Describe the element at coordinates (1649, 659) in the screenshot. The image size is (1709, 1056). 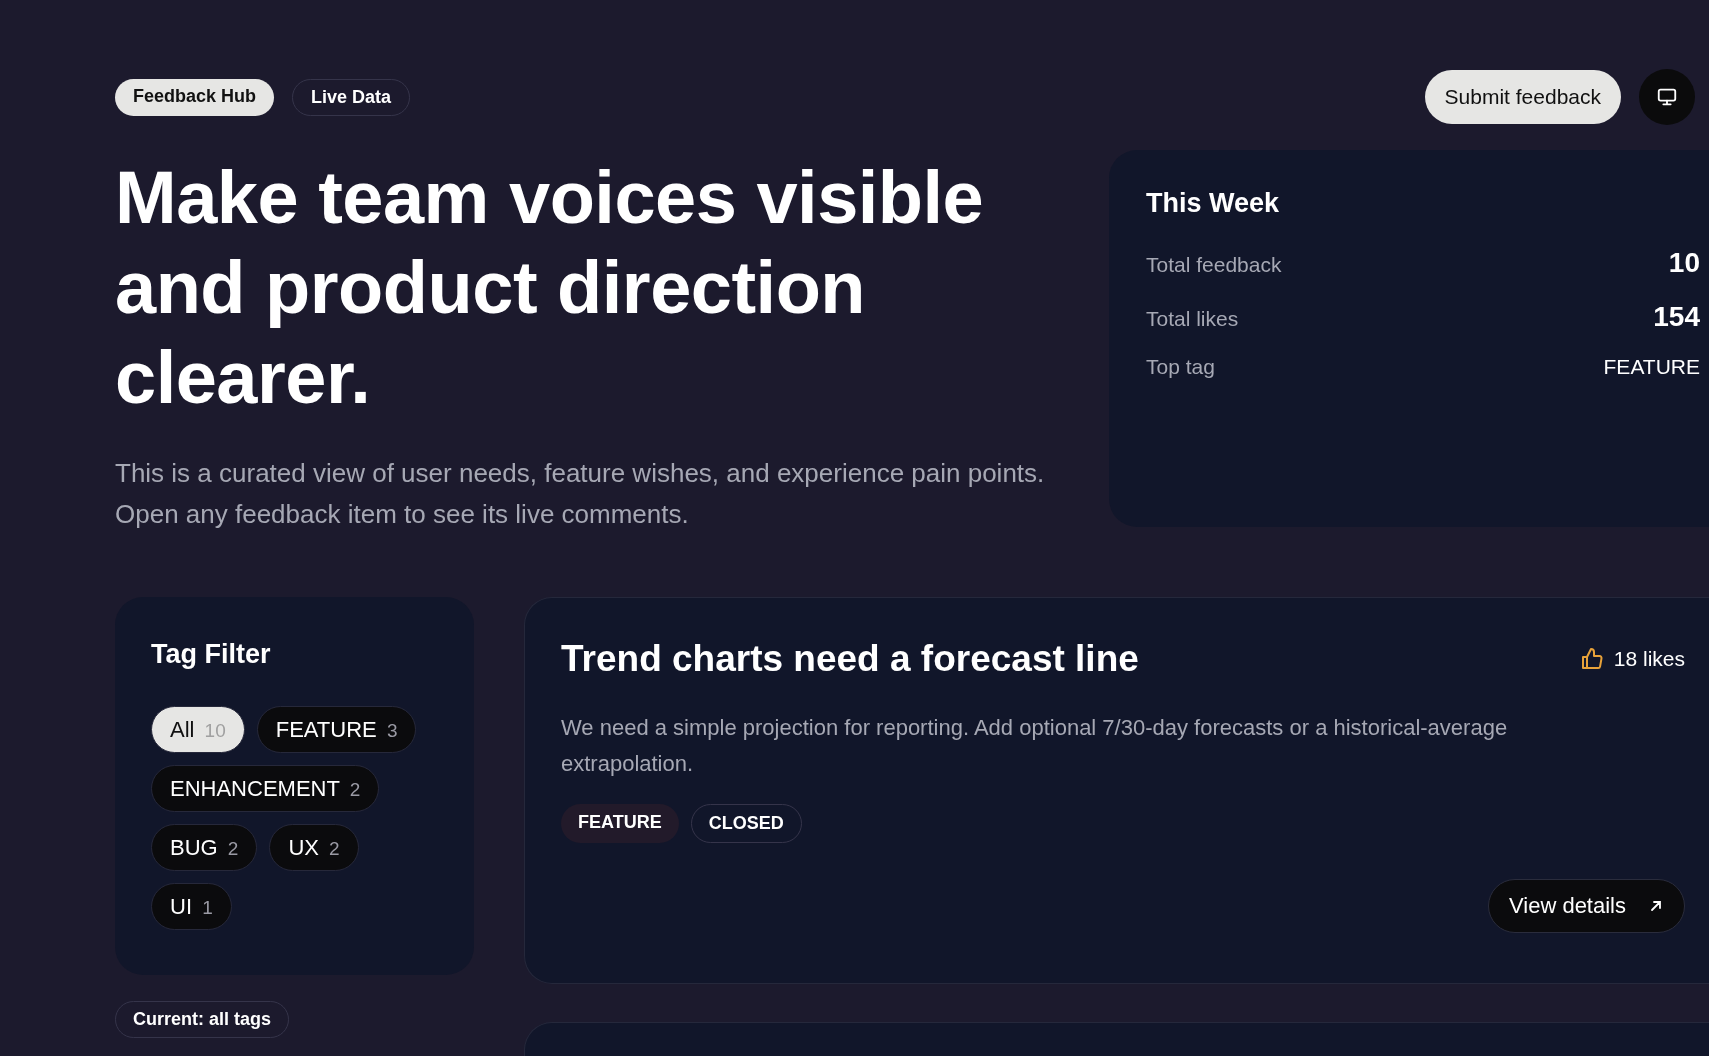
I see `likes-count: 18 likes` at that location.